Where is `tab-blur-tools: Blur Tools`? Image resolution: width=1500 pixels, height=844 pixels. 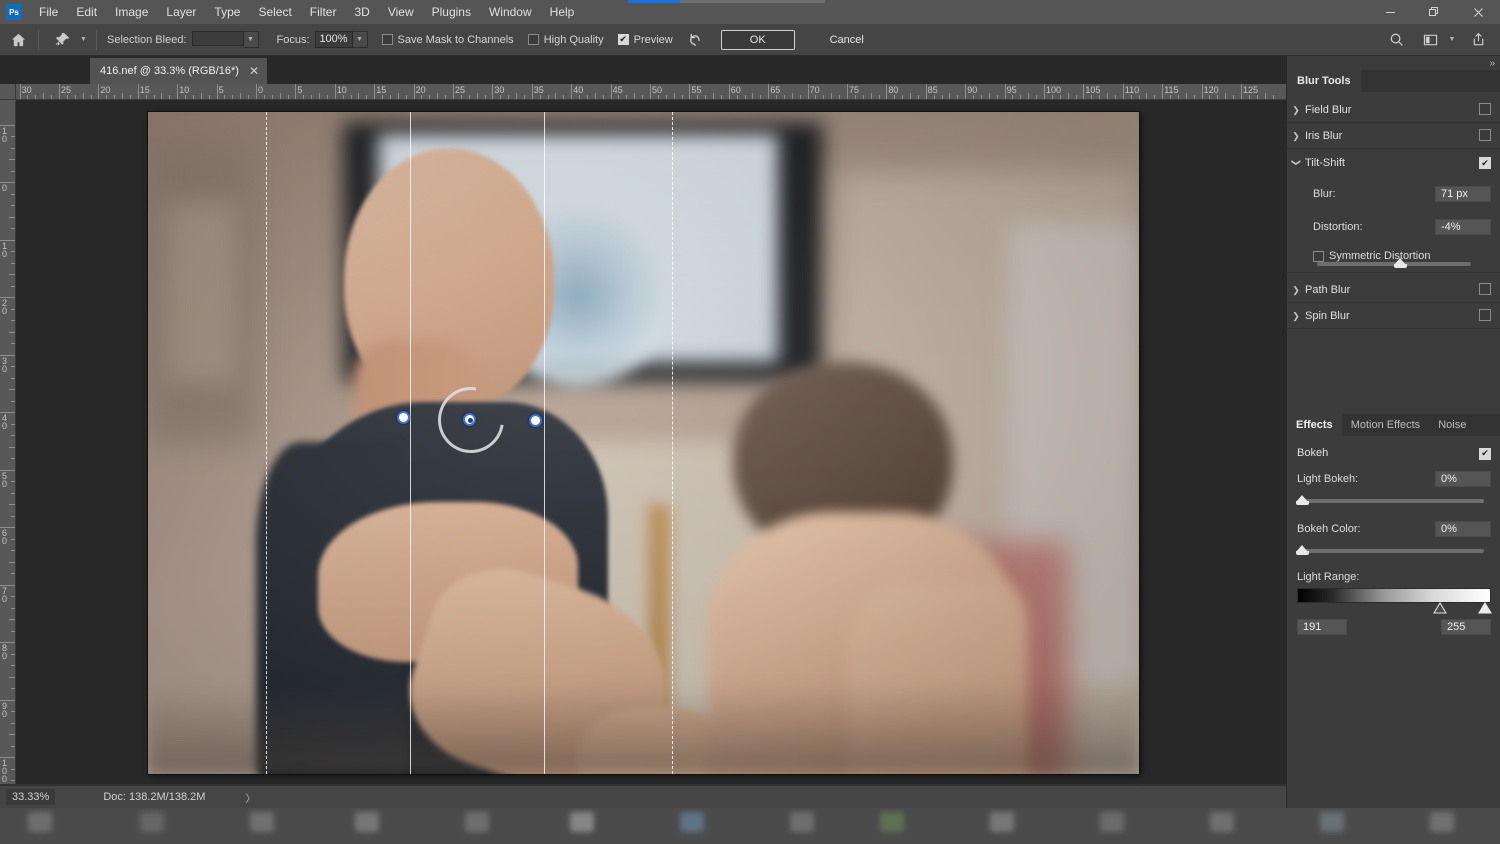 tab-blur-tools: Blur Tools is located at coordinates (1324, 81).